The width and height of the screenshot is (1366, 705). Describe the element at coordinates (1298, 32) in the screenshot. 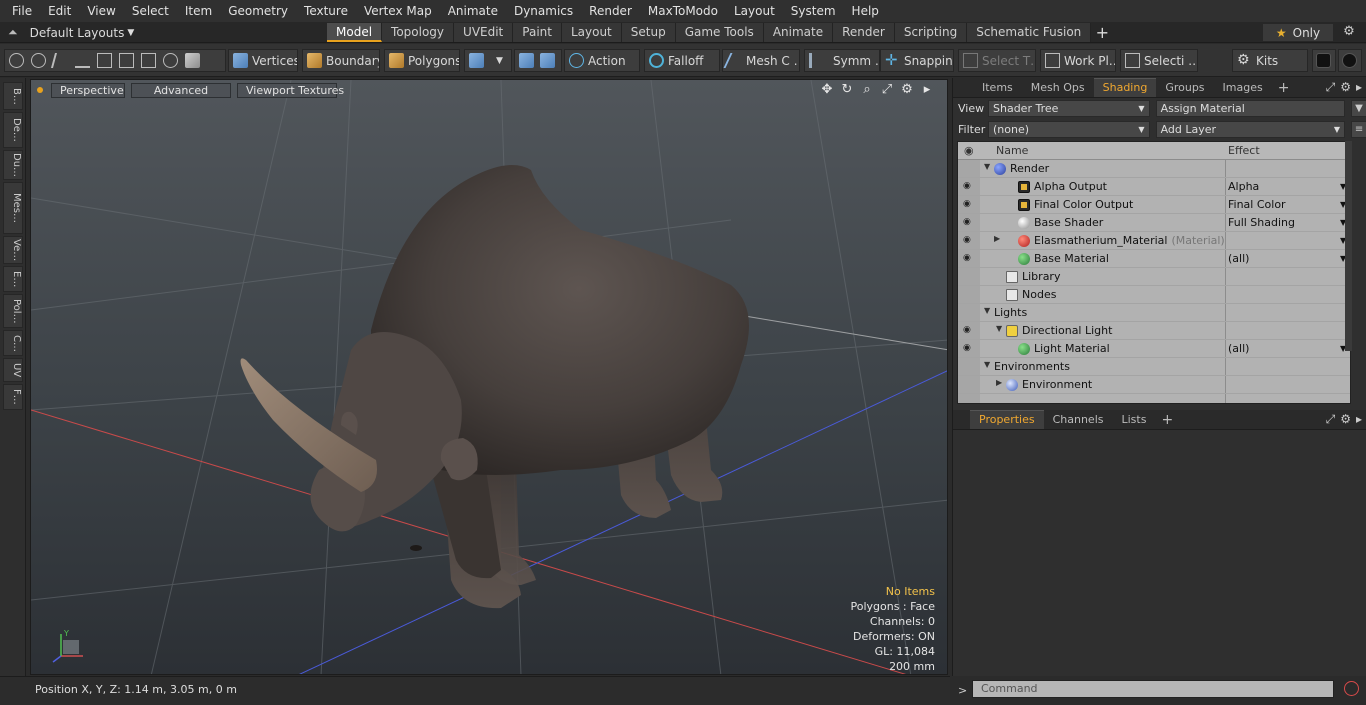

I see `only-button: ★ Only` at that location.